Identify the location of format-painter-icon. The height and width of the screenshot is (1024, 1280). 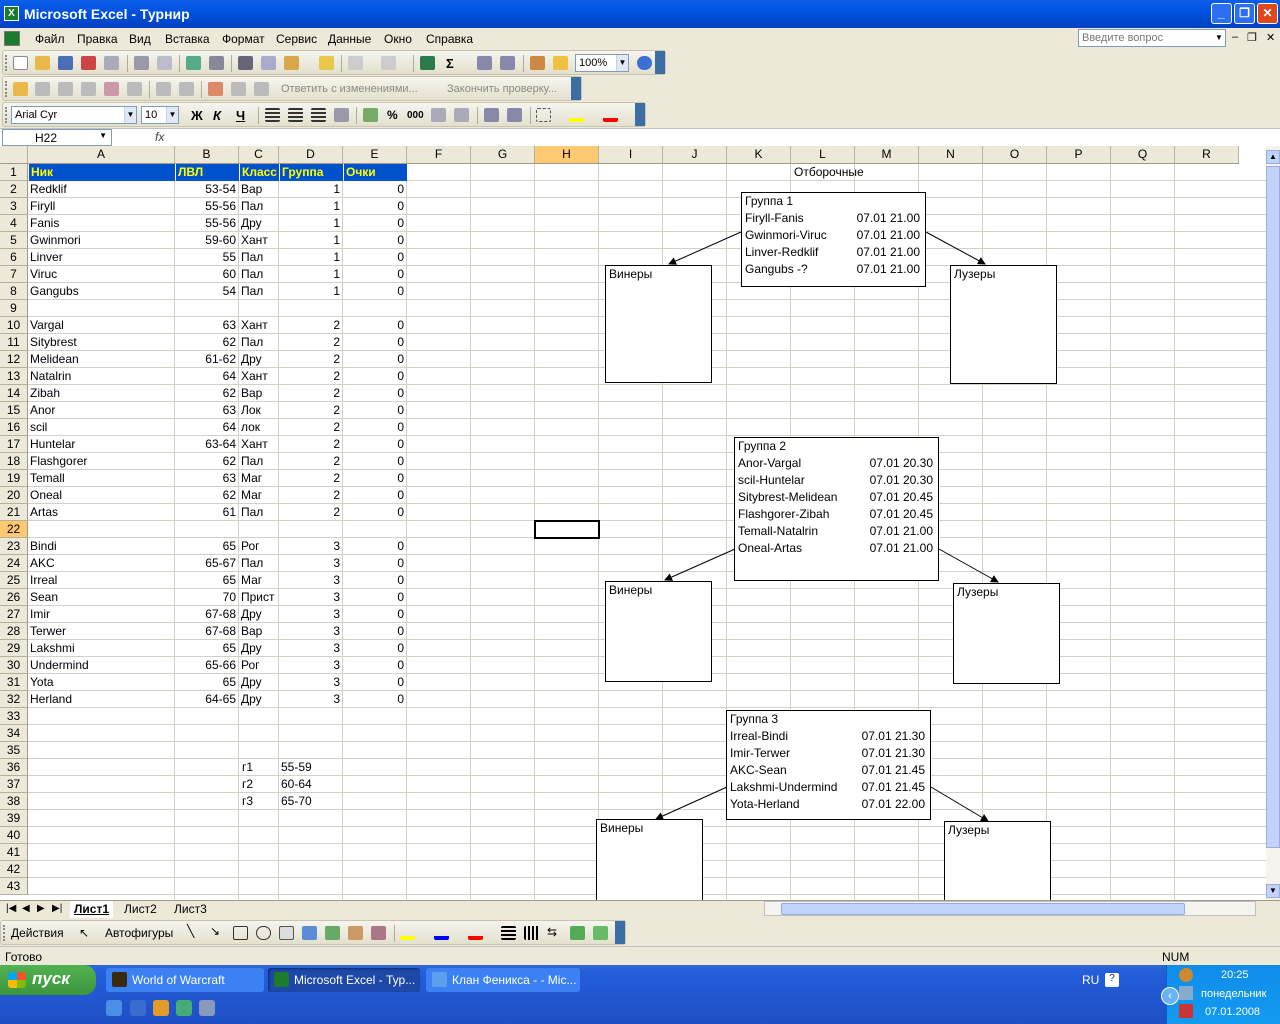
(326, 63).